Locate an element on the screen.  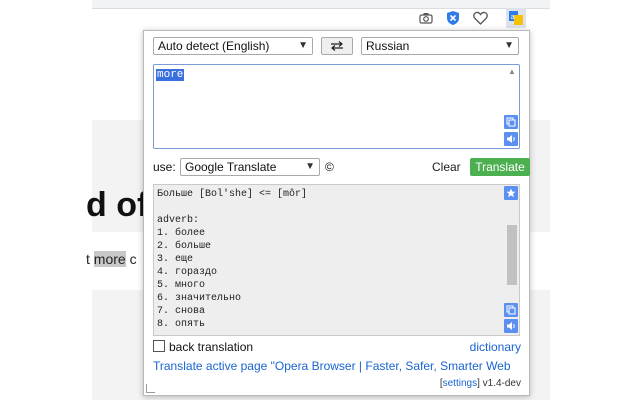
listen-result-button is located at coordinates (511, 326).